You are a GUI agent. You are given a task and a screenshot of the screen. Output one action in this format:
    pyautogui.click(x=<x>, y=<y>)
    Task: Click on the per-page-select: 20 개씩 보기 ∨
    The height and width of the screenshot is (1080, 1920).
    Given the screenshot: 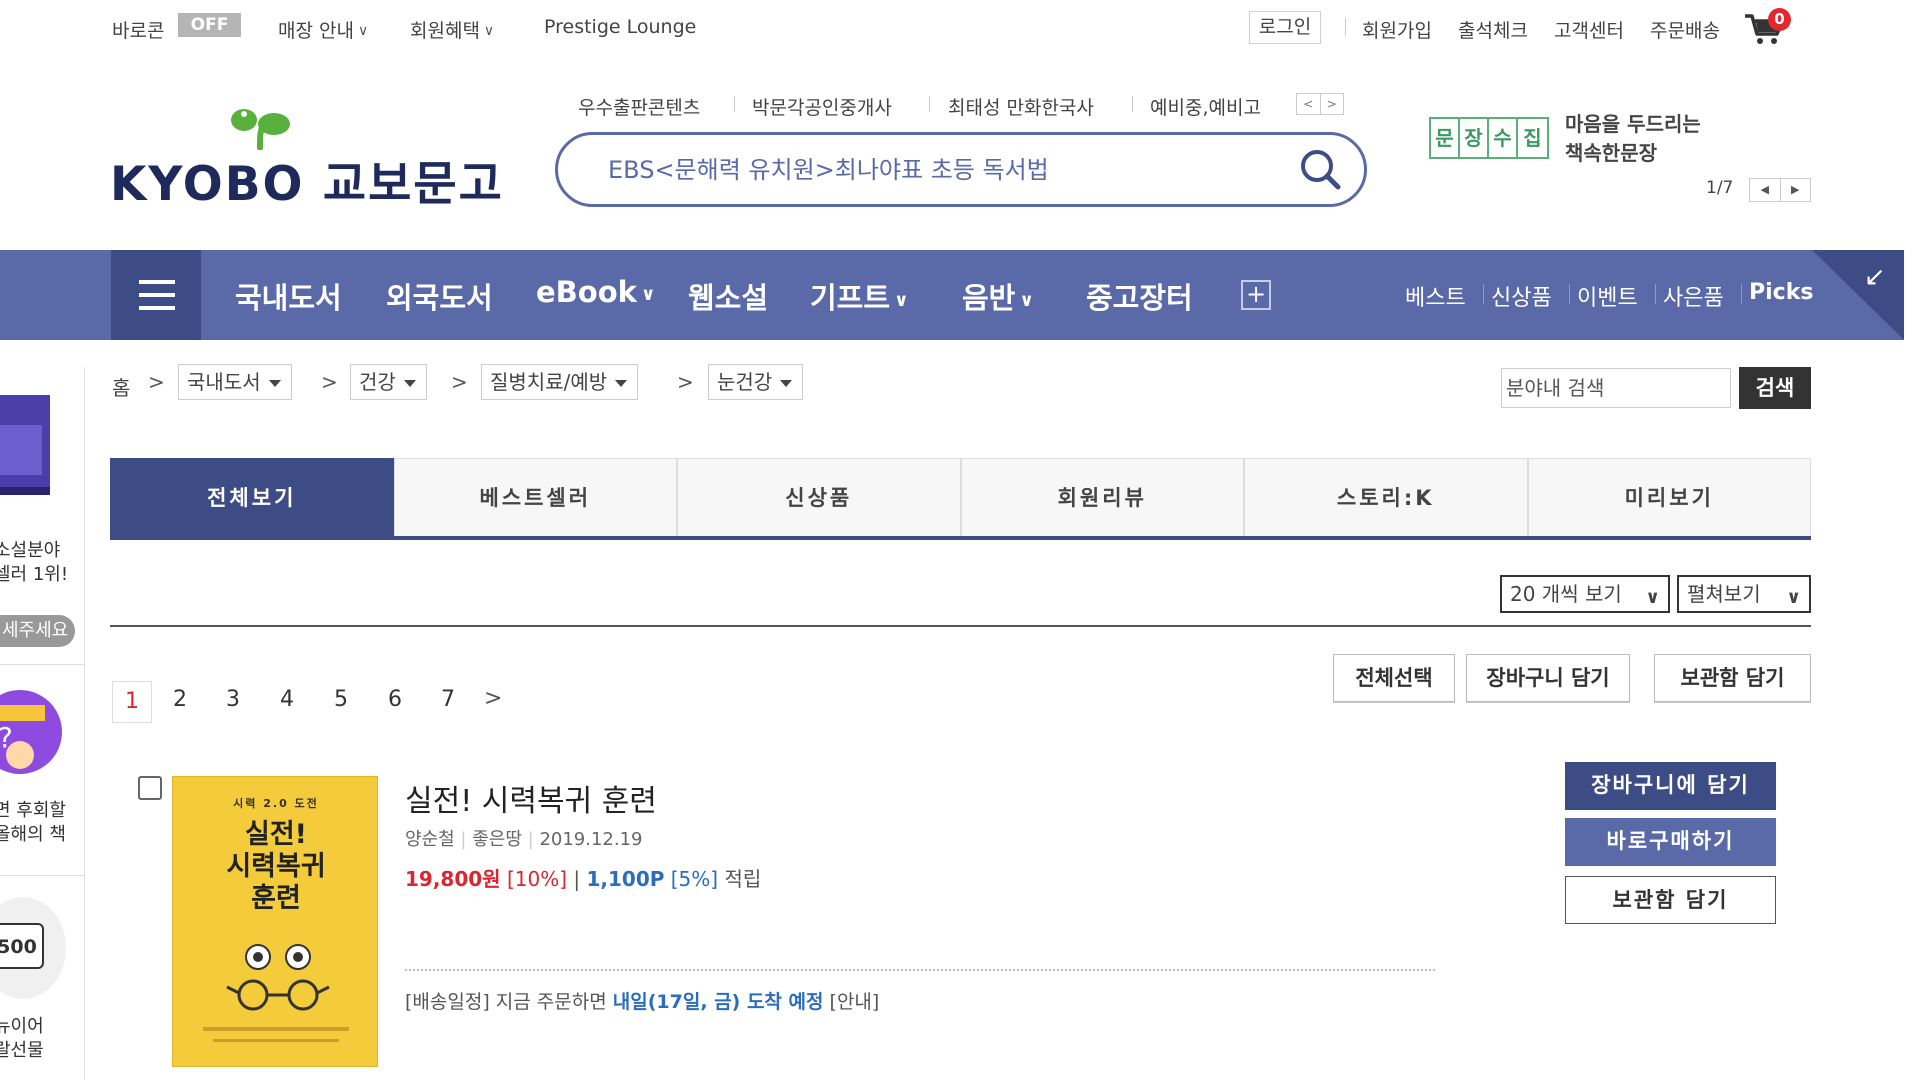 What is the action you would take?
    pyautogui.click(x=1585, y=594)
    